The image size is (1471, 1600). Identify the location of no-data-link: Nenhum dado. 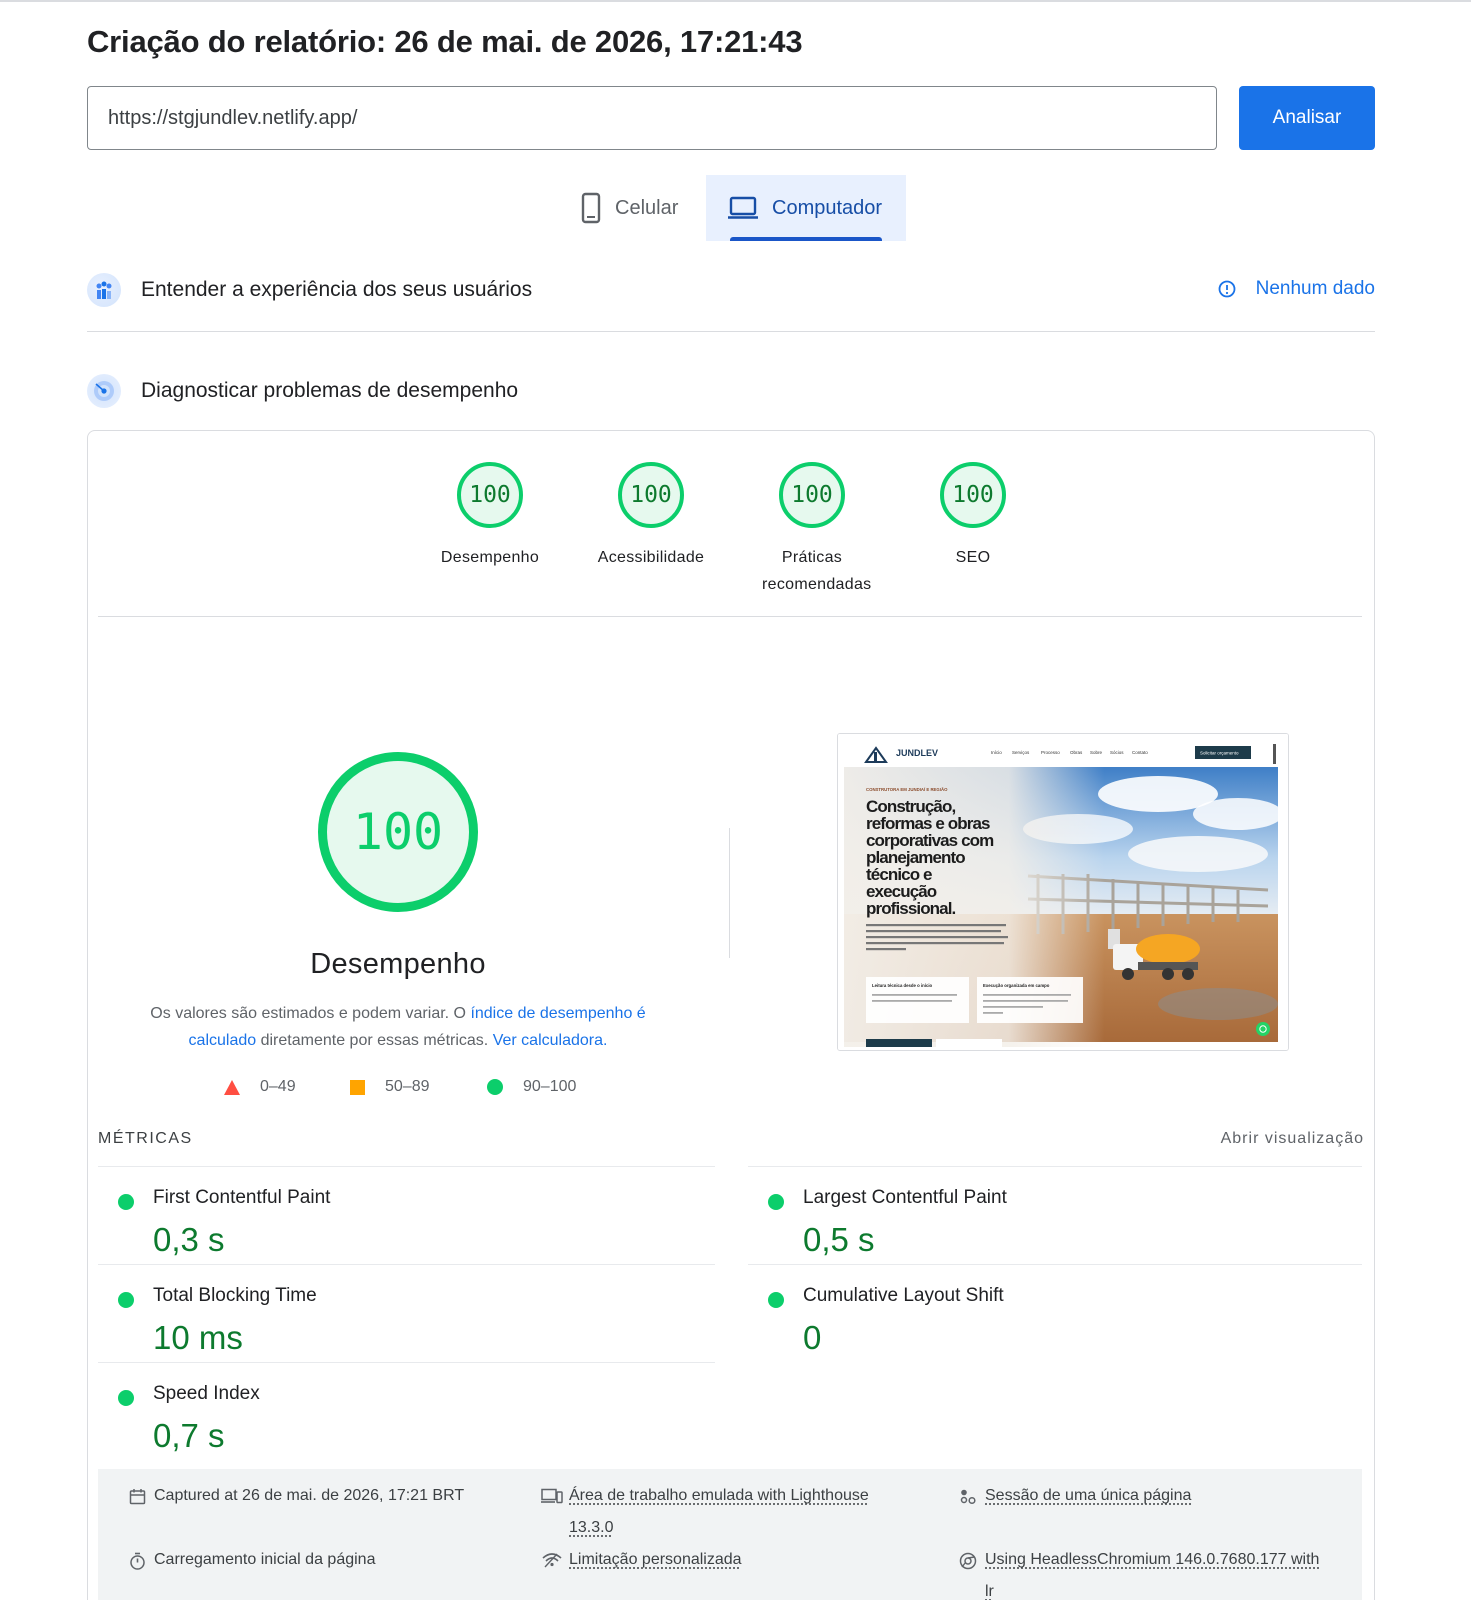
(1296, 289).